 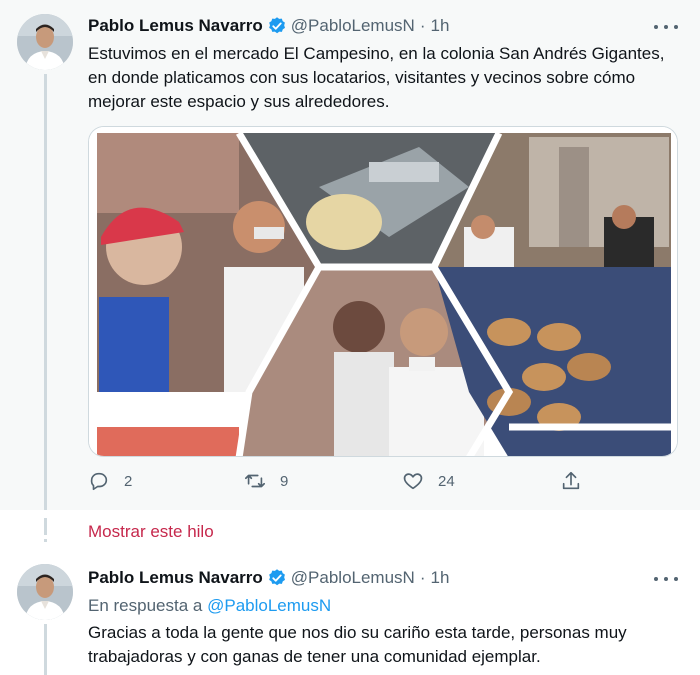 What do you see at coordinates (145, 605) in the screenshot?
I see `reply-prefix: En respuesta a` at bounding box center [145, 605].